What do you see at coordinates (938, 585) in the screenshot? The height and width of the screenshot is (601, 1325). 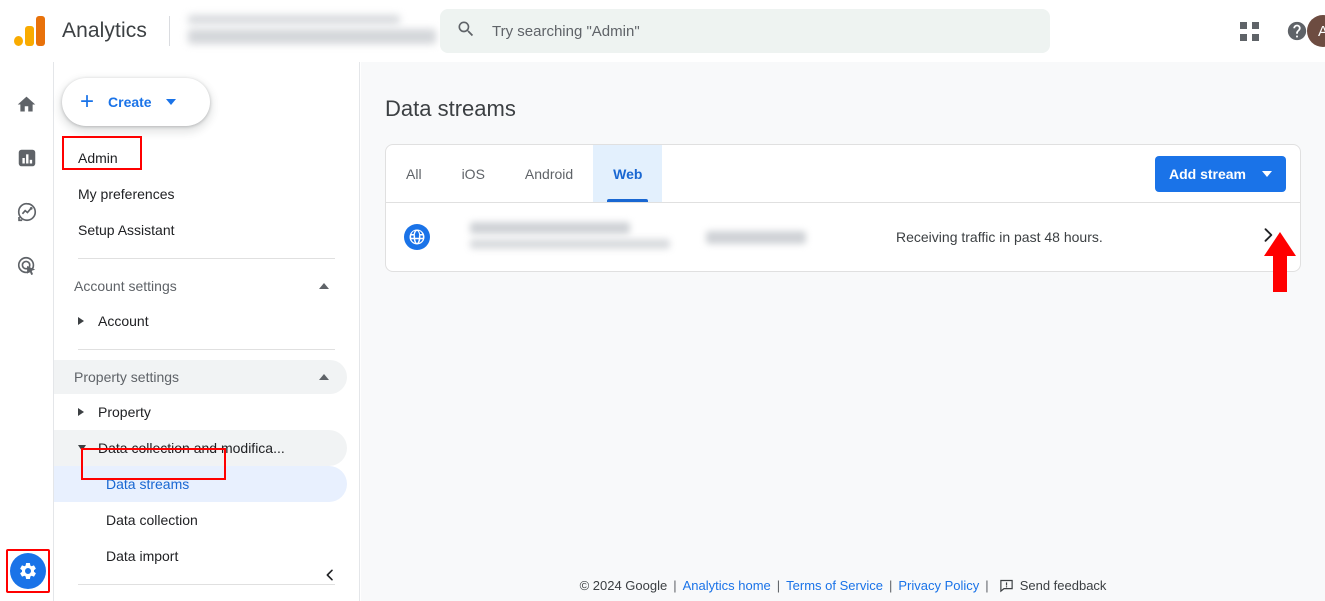 I see `footer-link-privacy-policy: Privacy Policy` at bounding box center [938, 585].